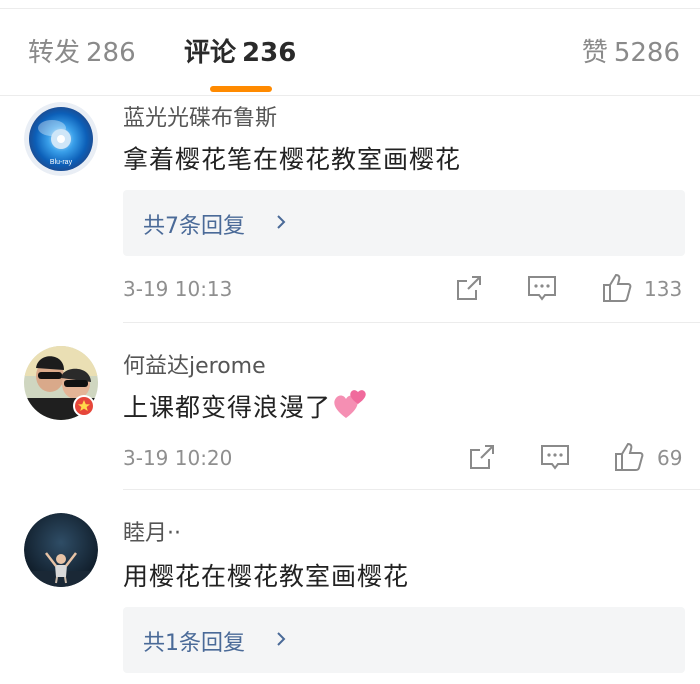 The height and width of the screenshot is (684, 700). I want to click on couple-photo-avatar, so click(61, 383).